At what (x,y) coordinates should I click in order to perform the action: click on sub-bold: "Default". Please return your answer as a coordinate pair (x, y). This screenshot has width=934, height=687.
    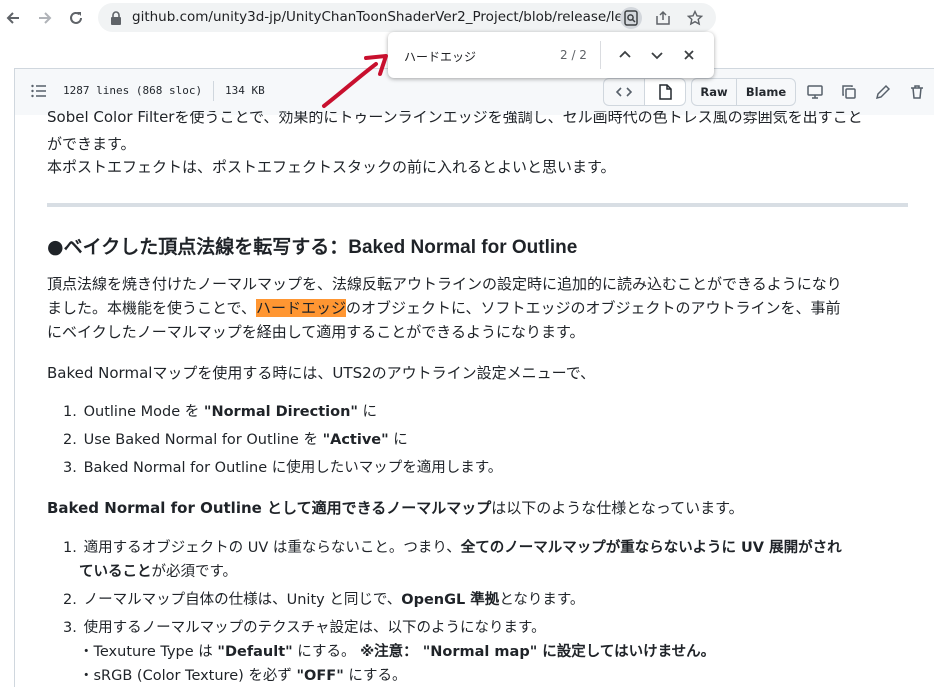
    Looking at the image, I should click on (255, 652).